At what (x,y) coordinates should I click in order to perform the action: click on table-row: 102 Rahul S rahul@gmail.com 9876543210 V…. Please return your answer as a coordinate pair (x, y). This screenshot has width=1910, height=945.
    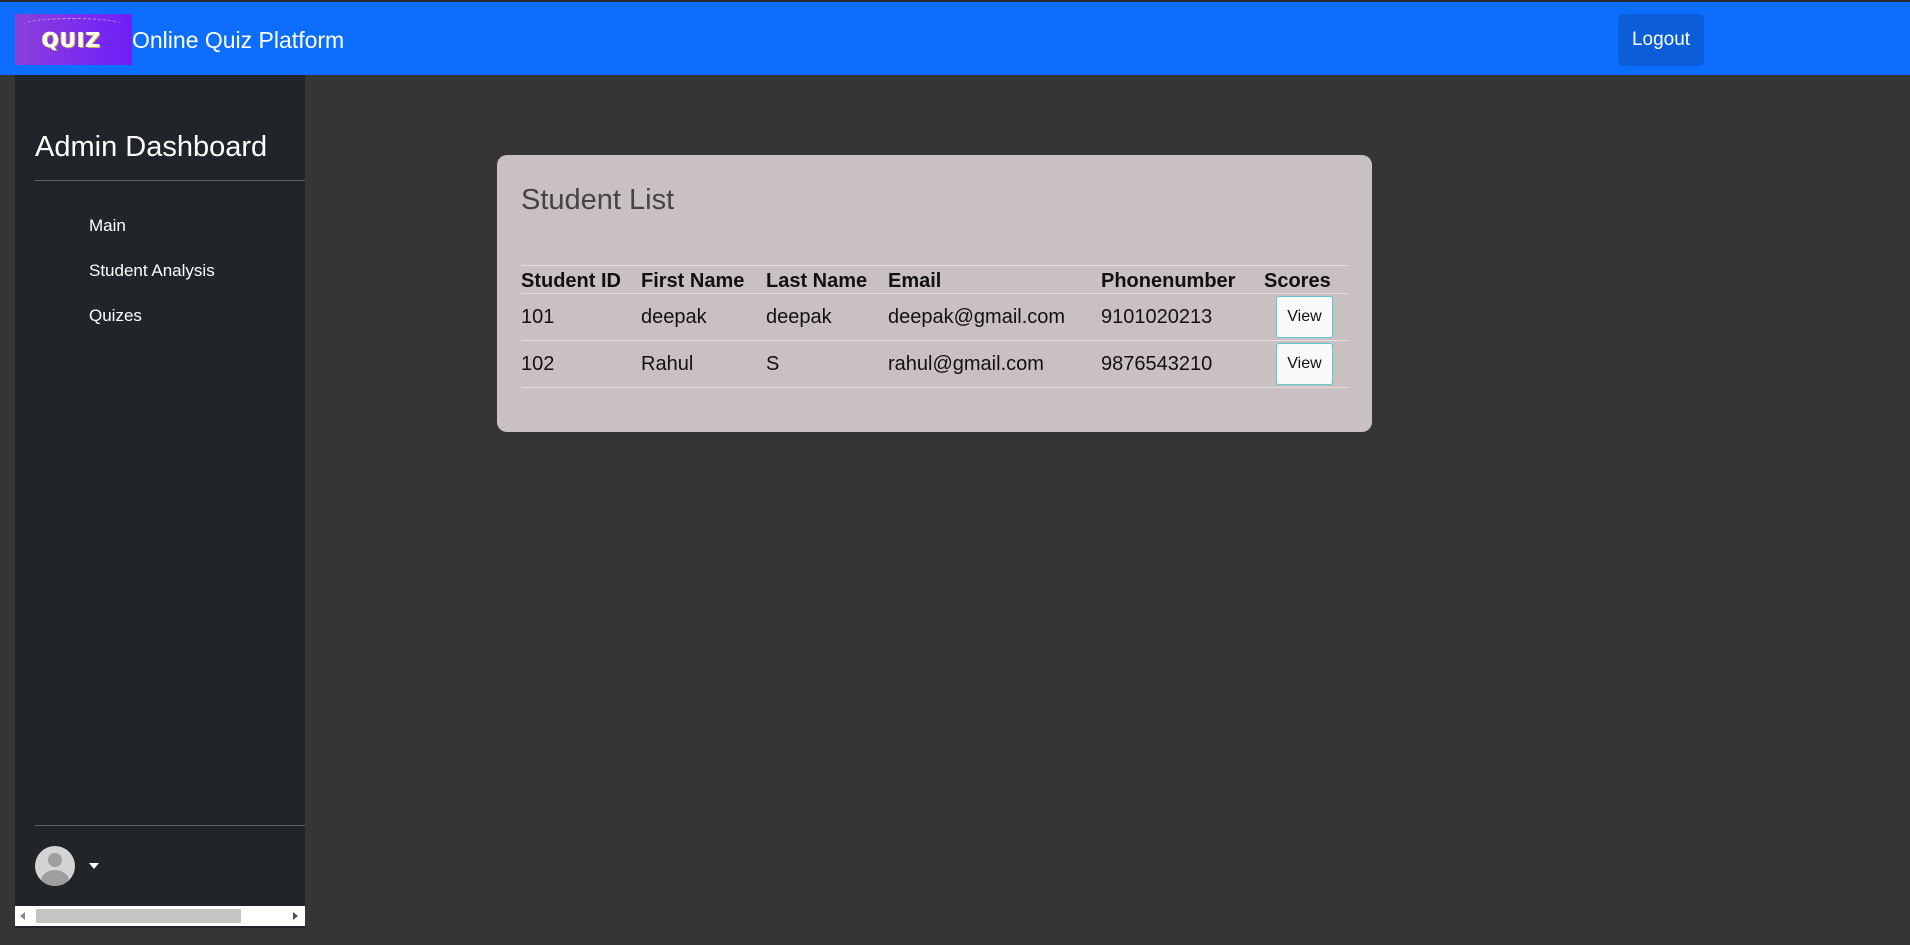
    Looking at the image, I should click on (934, 364).